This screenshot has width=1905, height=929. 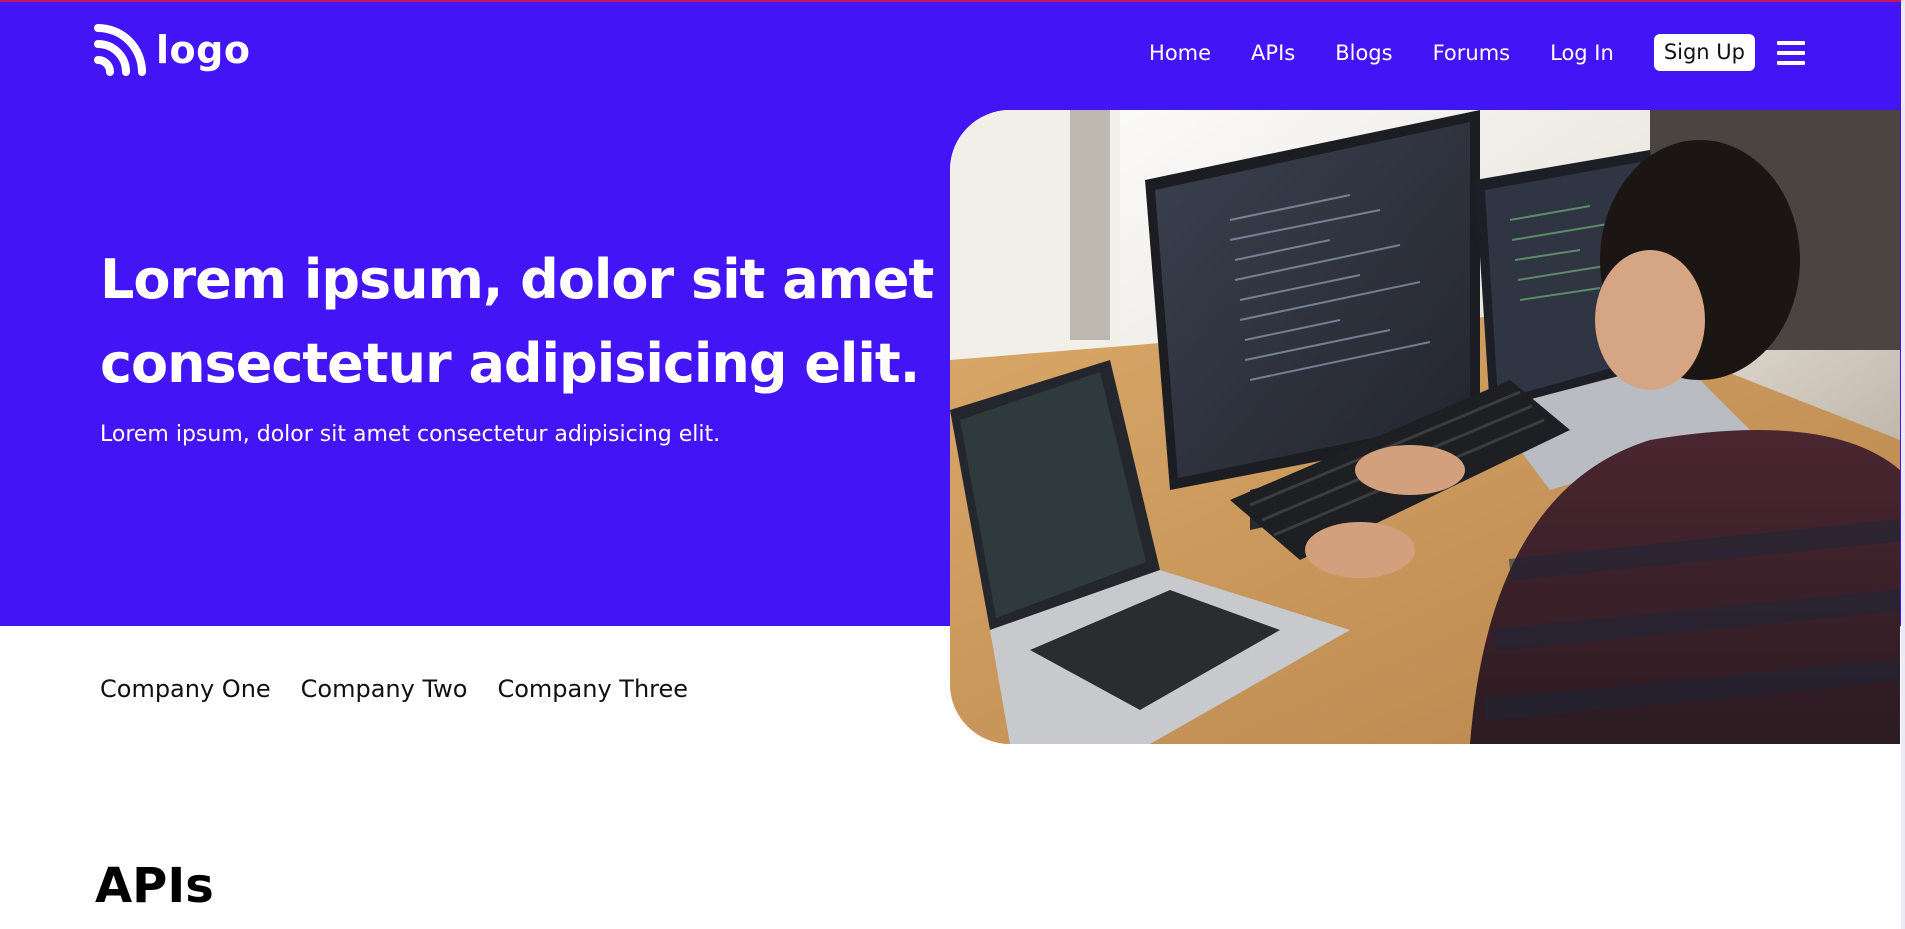 I want to click on signup-button: Sign Up, so click(x=1704, y=52).